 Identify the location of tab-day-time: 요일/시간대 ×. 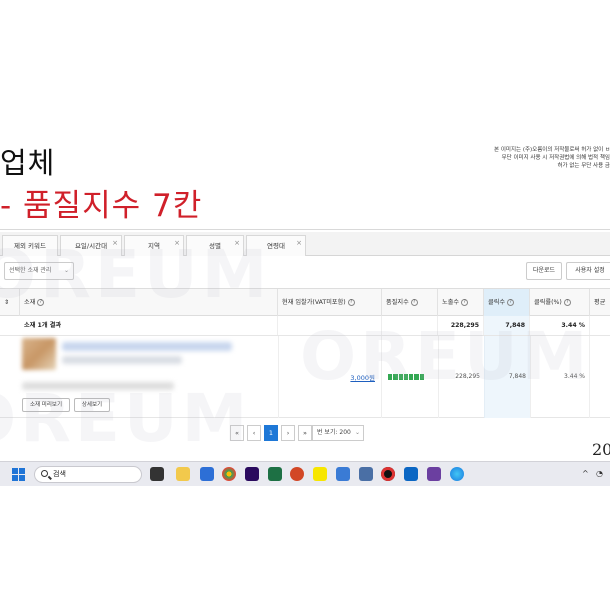
(91, 245).